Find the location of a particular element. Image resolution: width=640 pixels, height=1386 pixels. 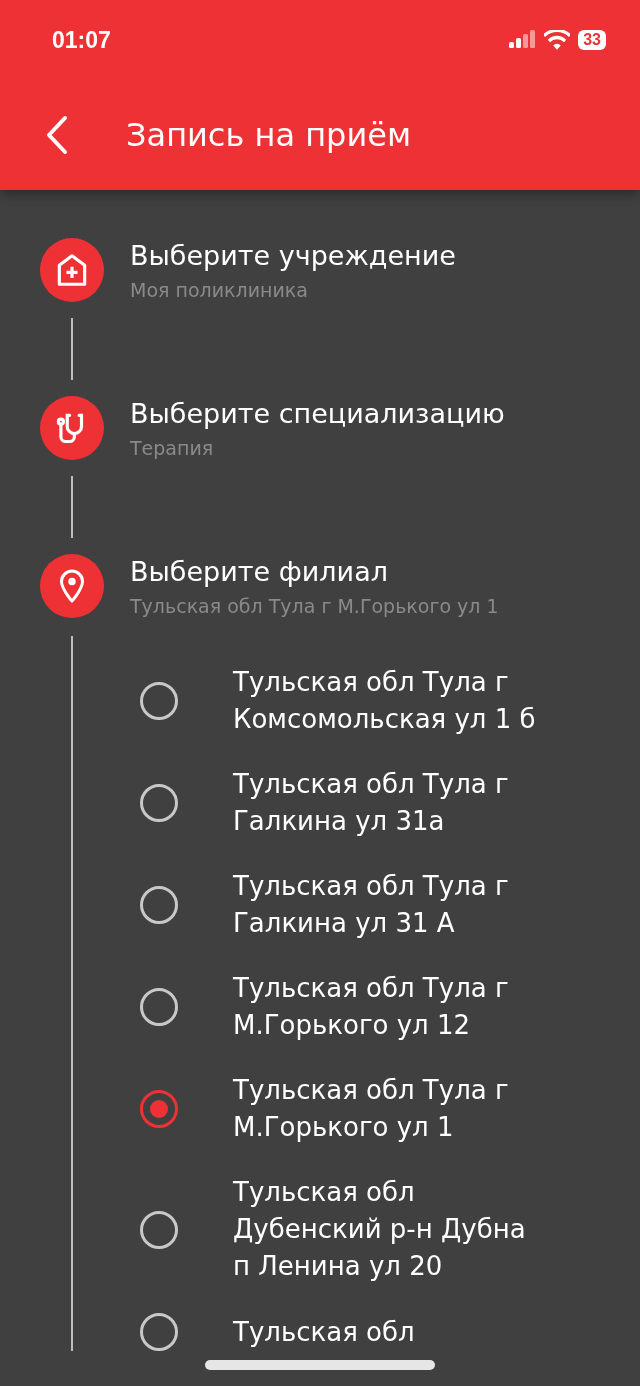

branch-option: Тульская обл Тула г М.Горького ул 1 is located at coordinates (341, 1109).